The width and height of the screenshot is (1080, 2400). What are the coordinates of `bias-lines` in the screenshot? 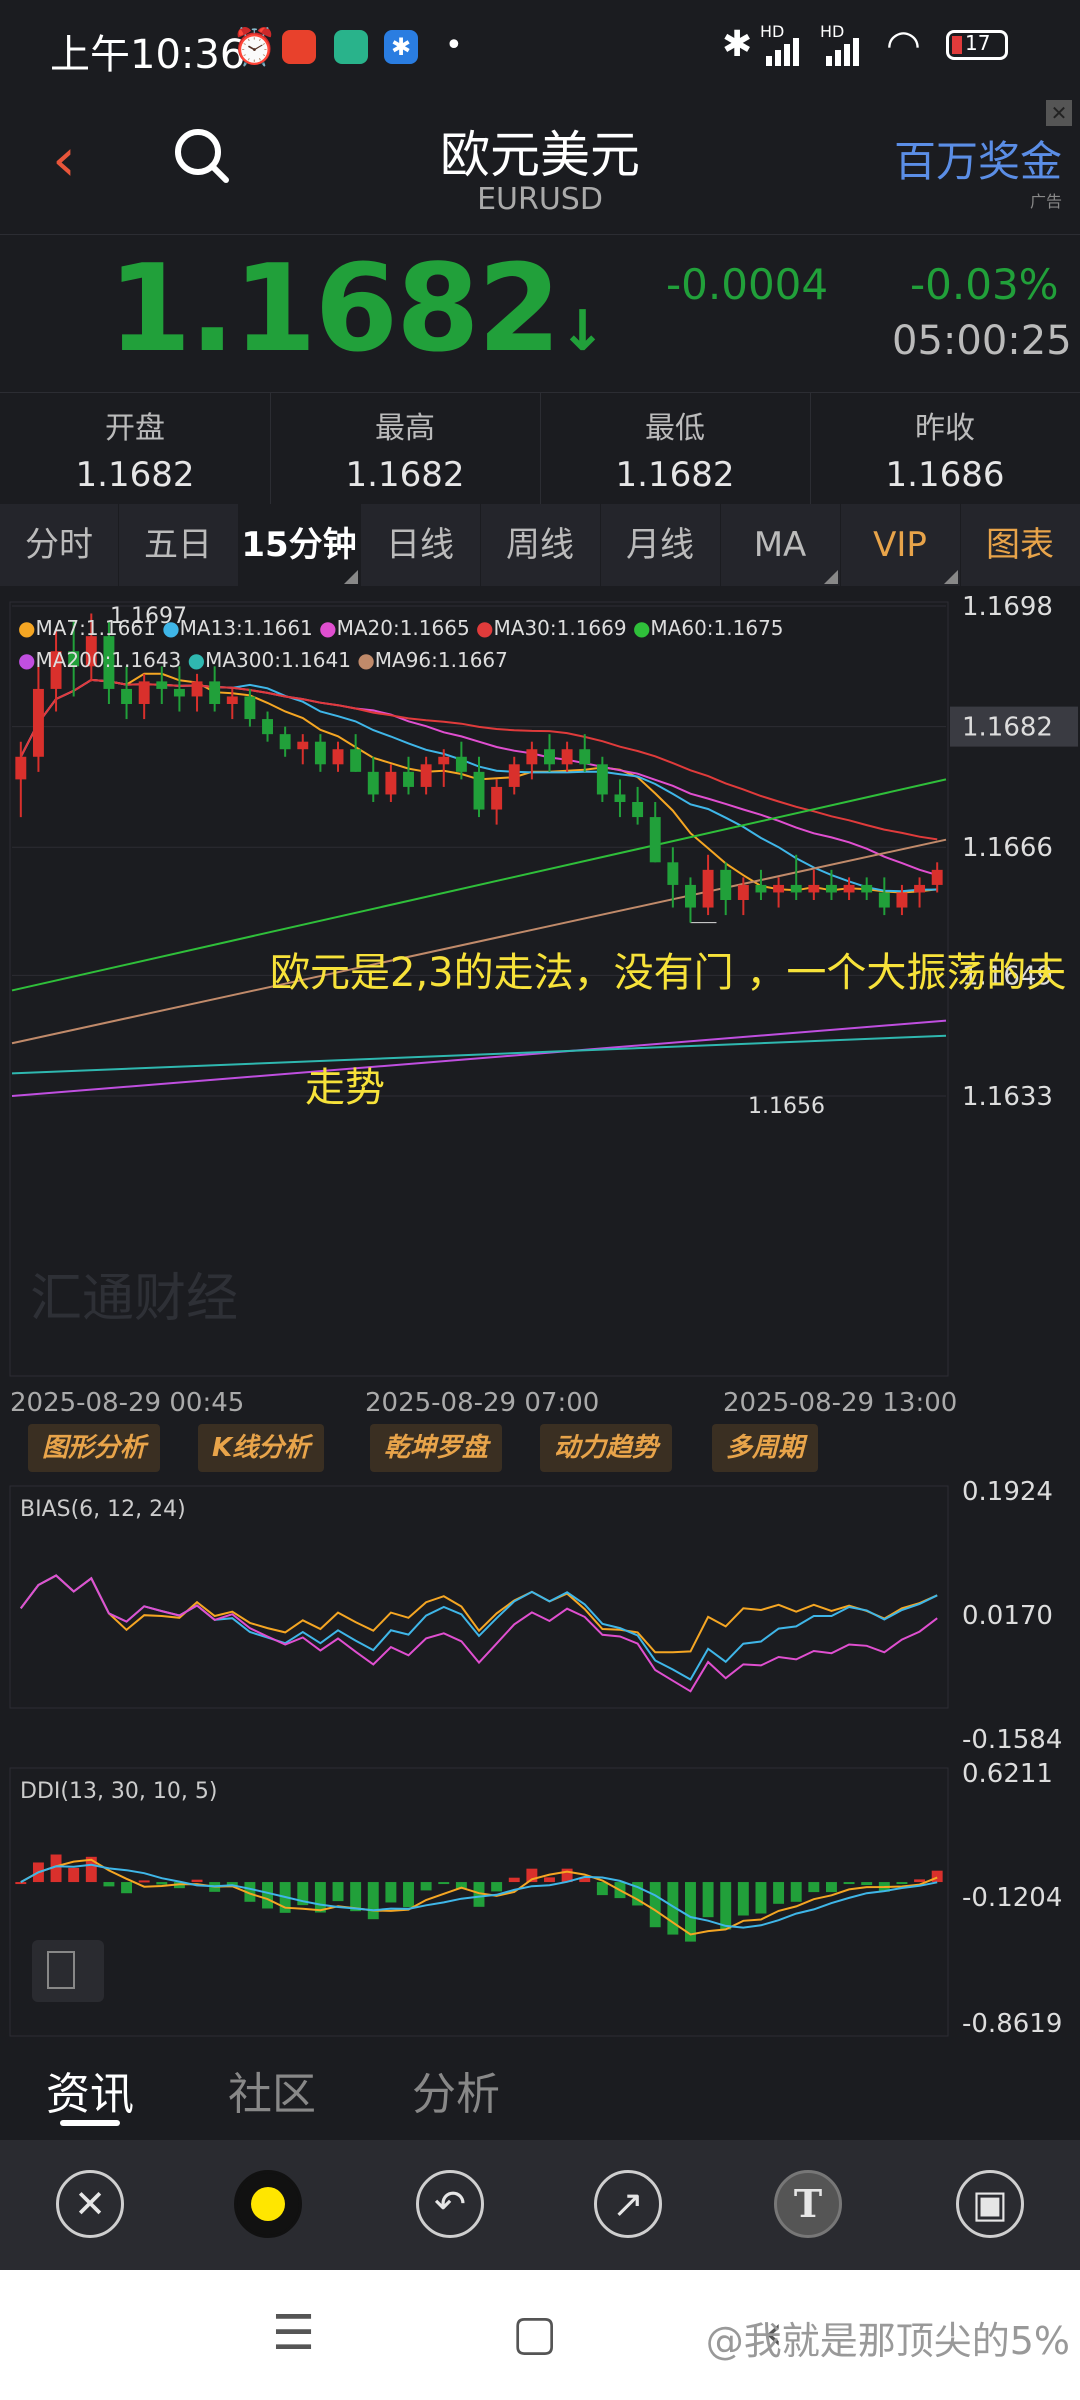 It's located at (479, 1633).